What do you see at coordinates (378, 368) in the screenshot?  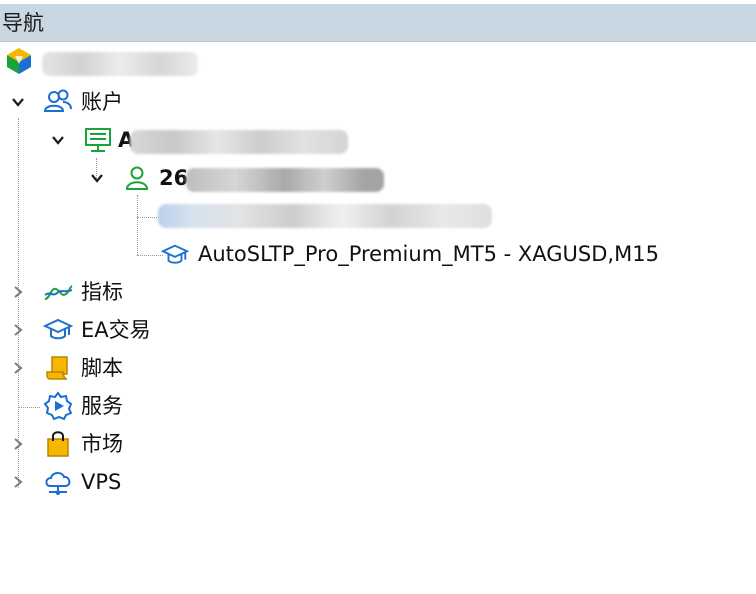 I see `tree-item-scripts: 脚本` at bounding box center [378, 368].